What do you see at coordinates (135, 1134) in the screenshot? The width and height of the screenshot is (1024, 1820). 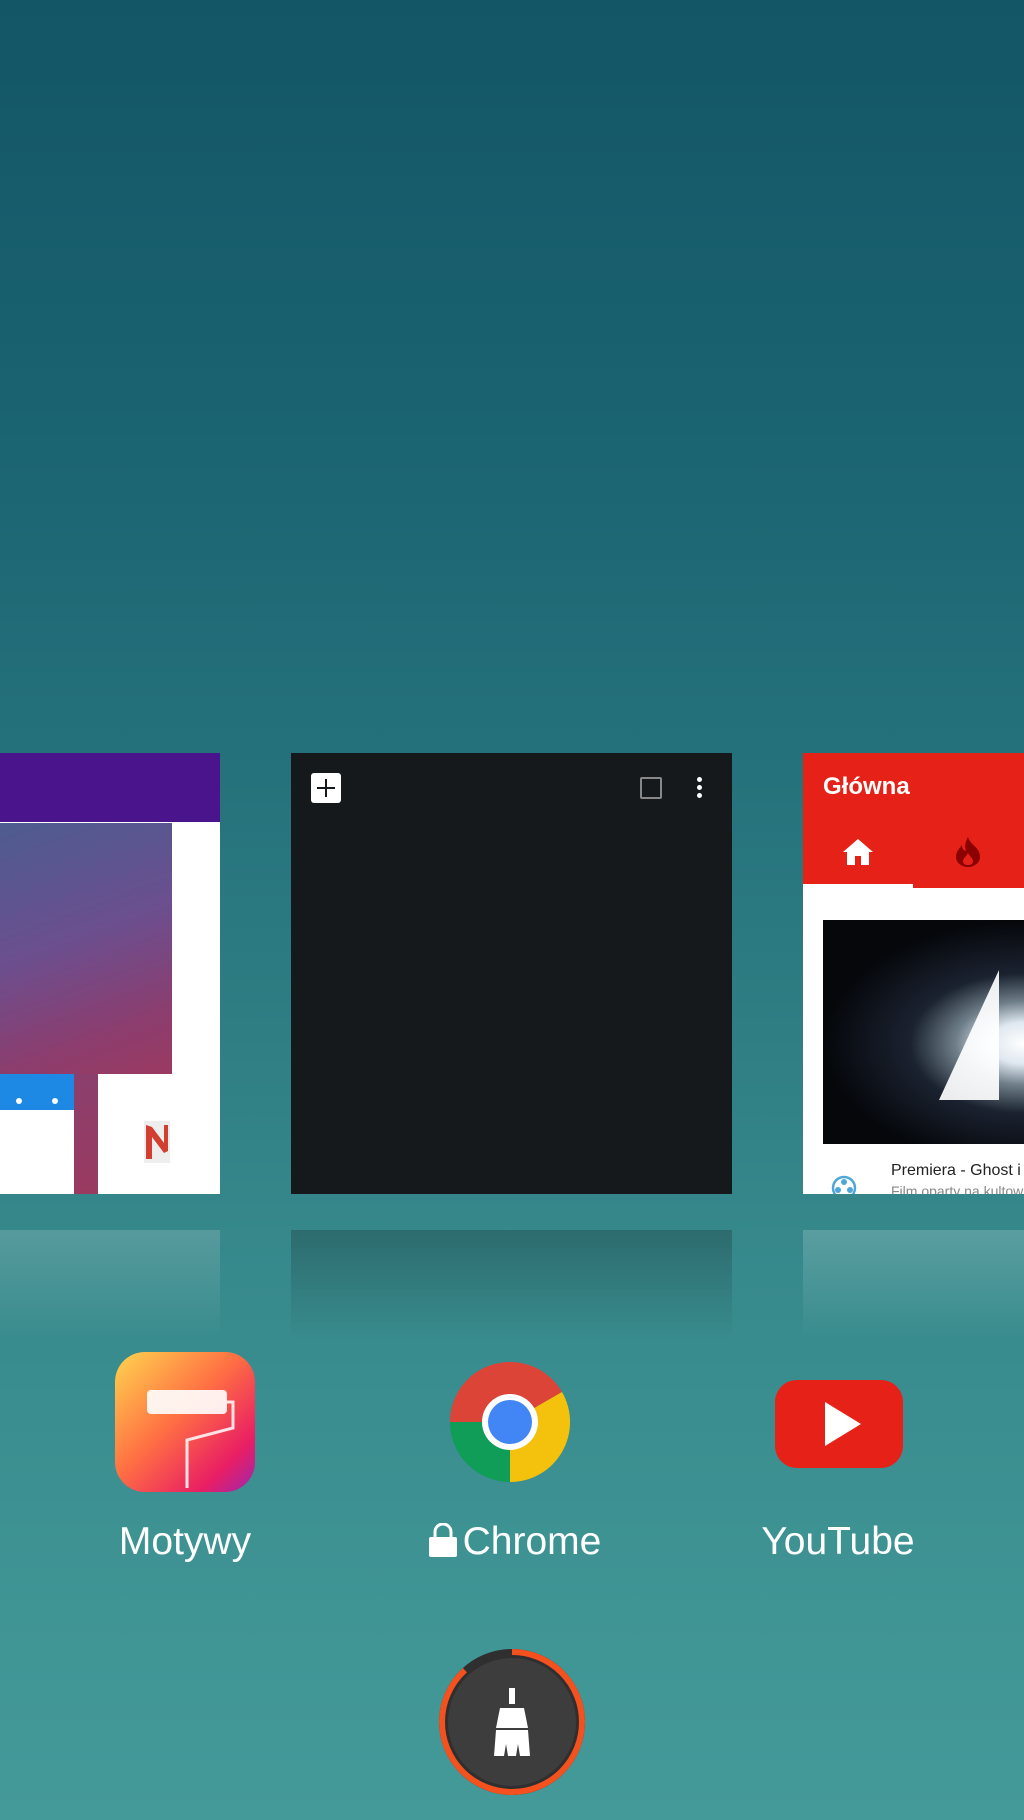 I see `gmail-preview-thumbnail` at bounding box center [135, 1134].